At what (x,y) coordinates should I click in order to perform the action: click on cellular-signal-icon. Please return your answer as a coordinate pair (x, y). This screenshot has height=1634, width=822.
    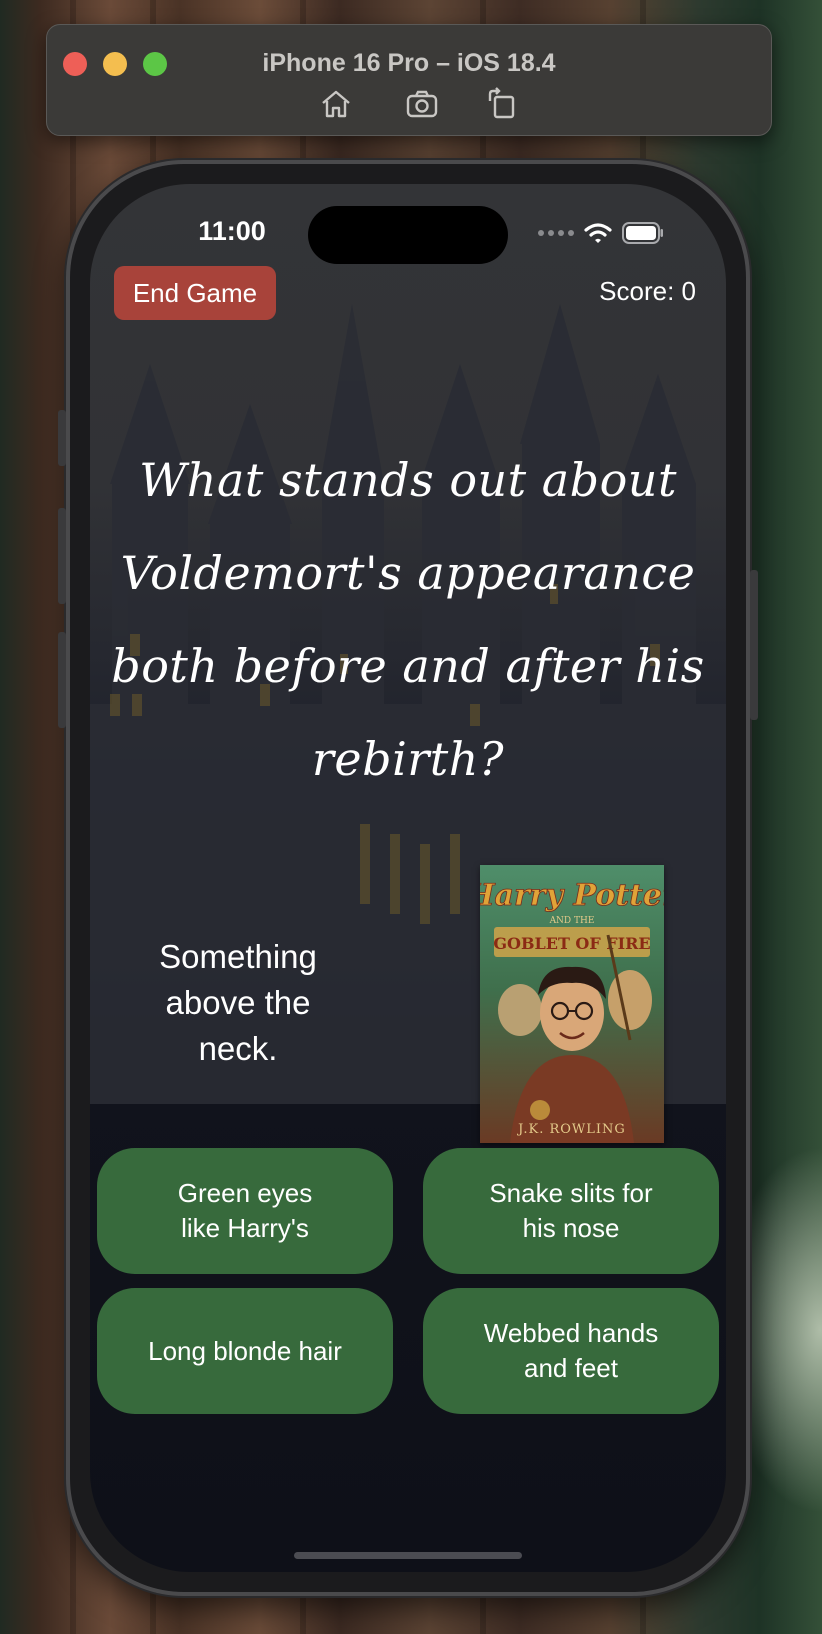
    Looking at the image, I should click on (556, 233).